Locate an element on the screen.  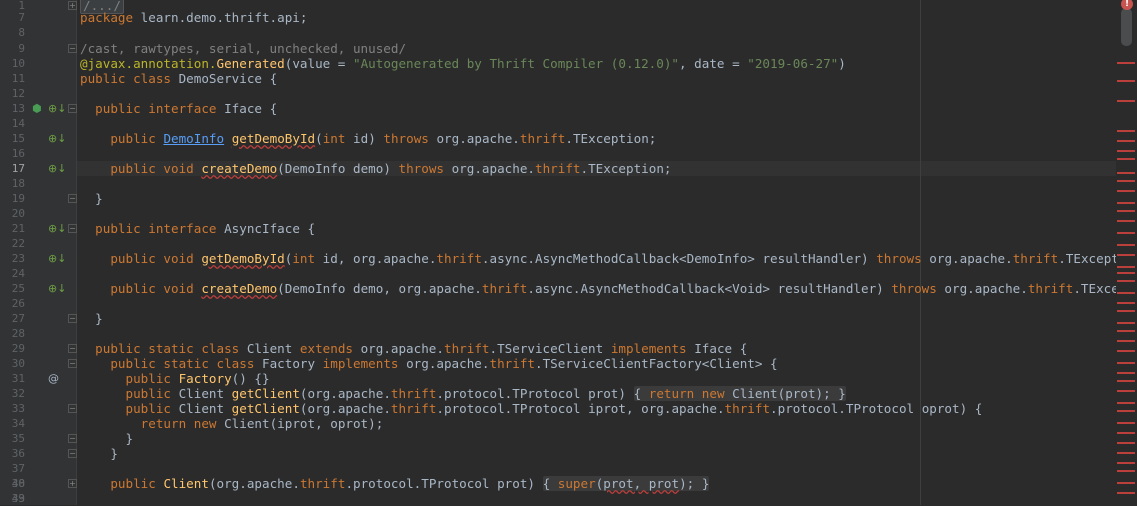
code-line: 12 is located at coordinates (555, 93).